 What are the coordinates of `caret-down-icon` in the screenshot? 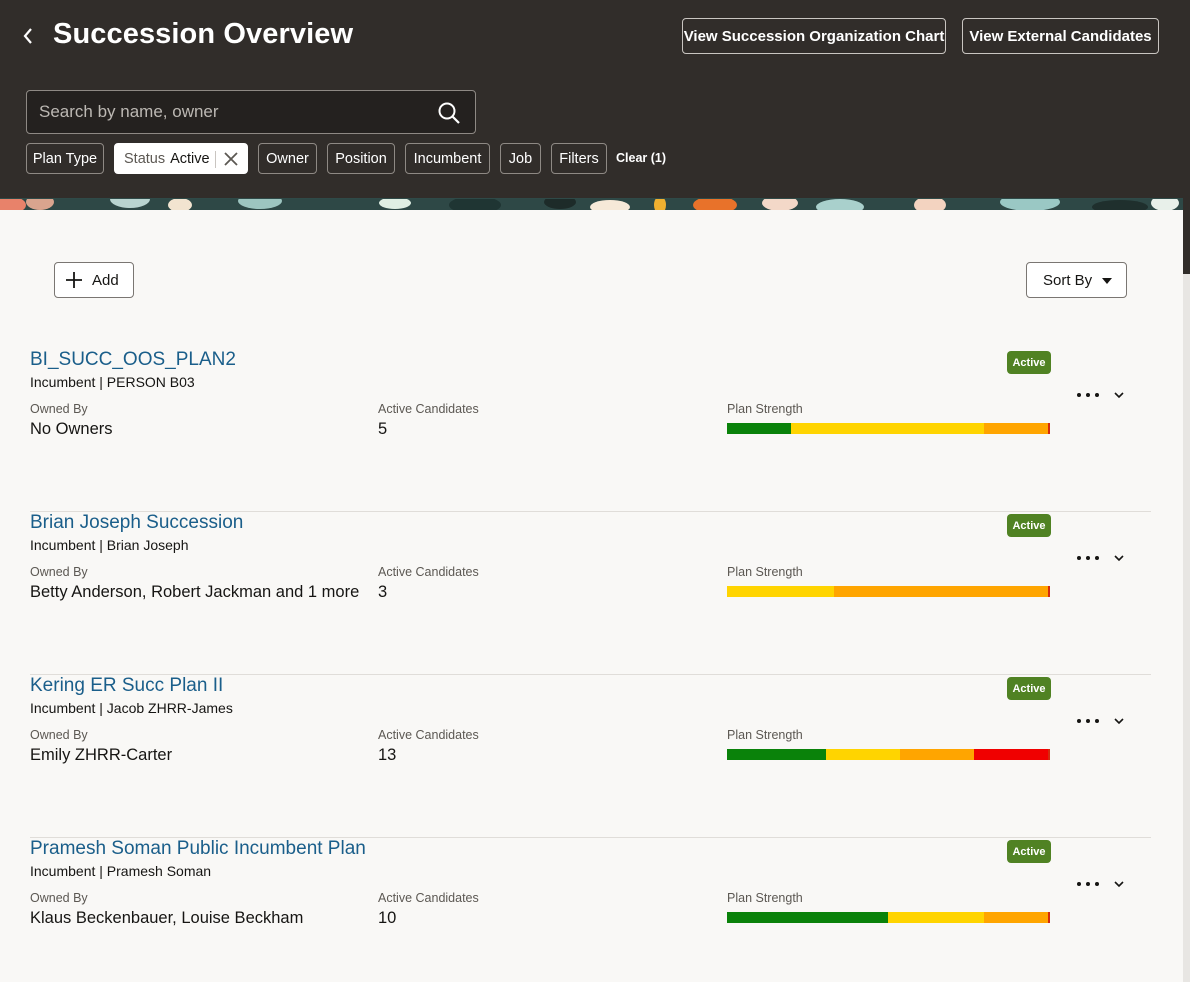 It's located at (1107, 281).